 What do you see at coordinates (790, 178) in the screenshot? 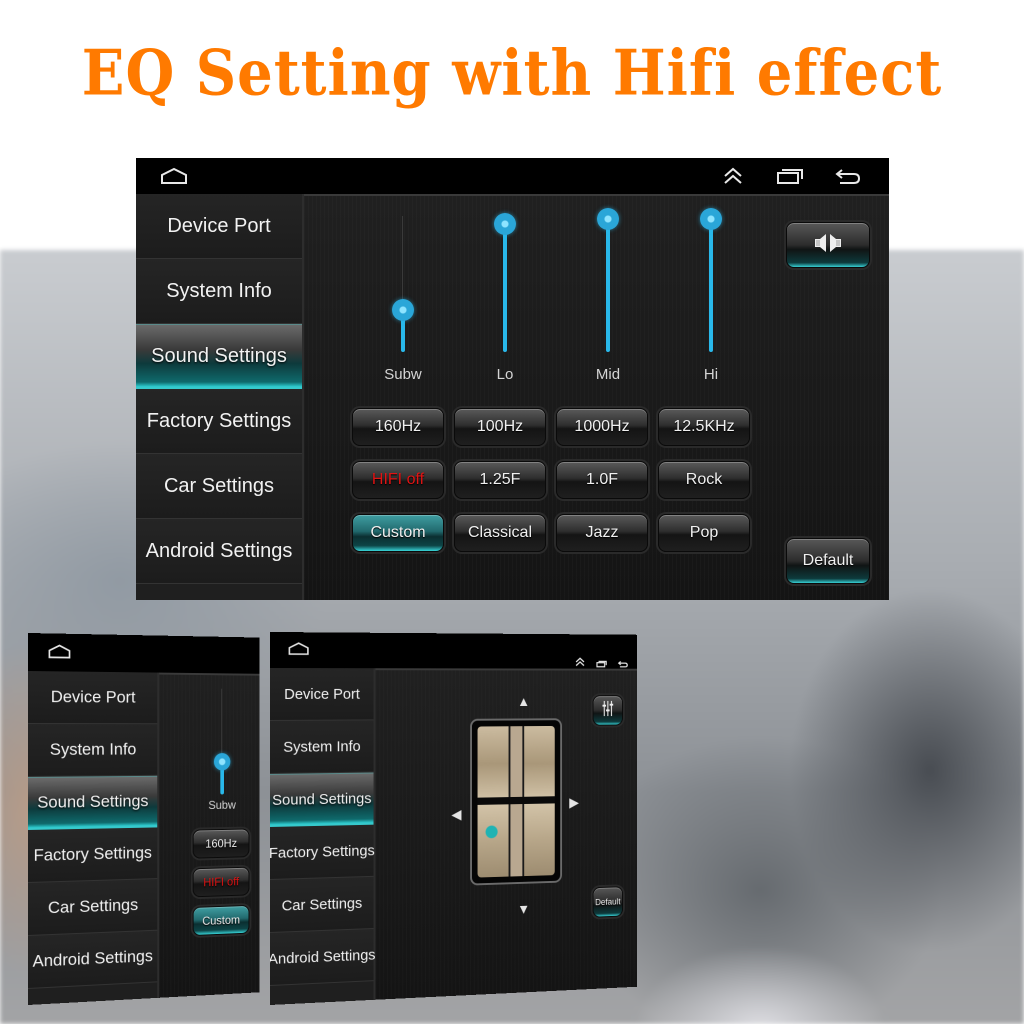
I see `recent-apps-icon` at bounding box center [790, 178].